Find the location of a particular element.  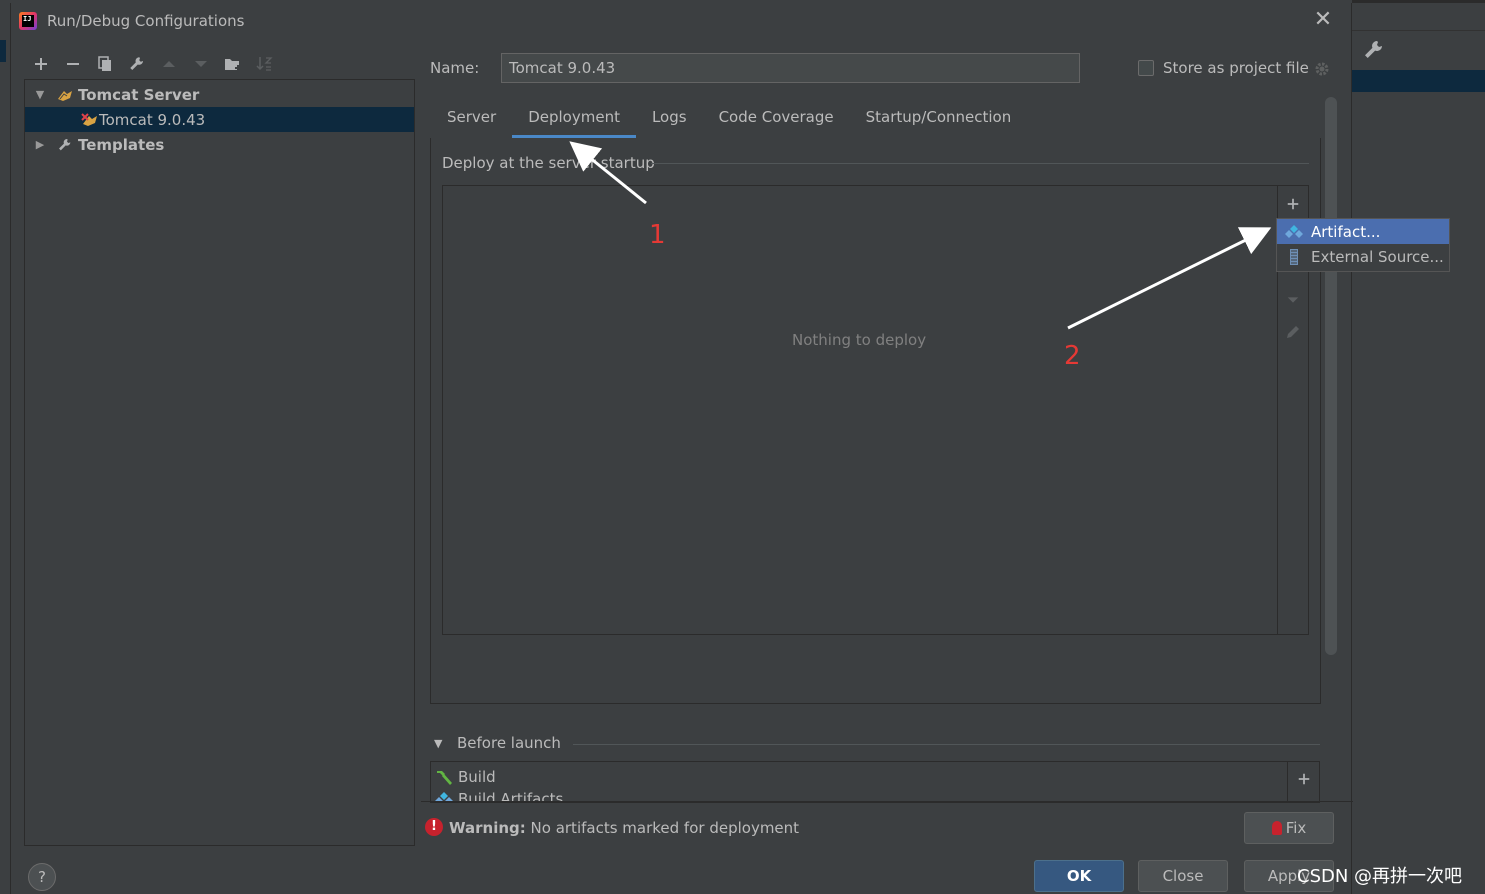

before-launch-list: Build Build Artifacts is located at coordinates (859, 782).